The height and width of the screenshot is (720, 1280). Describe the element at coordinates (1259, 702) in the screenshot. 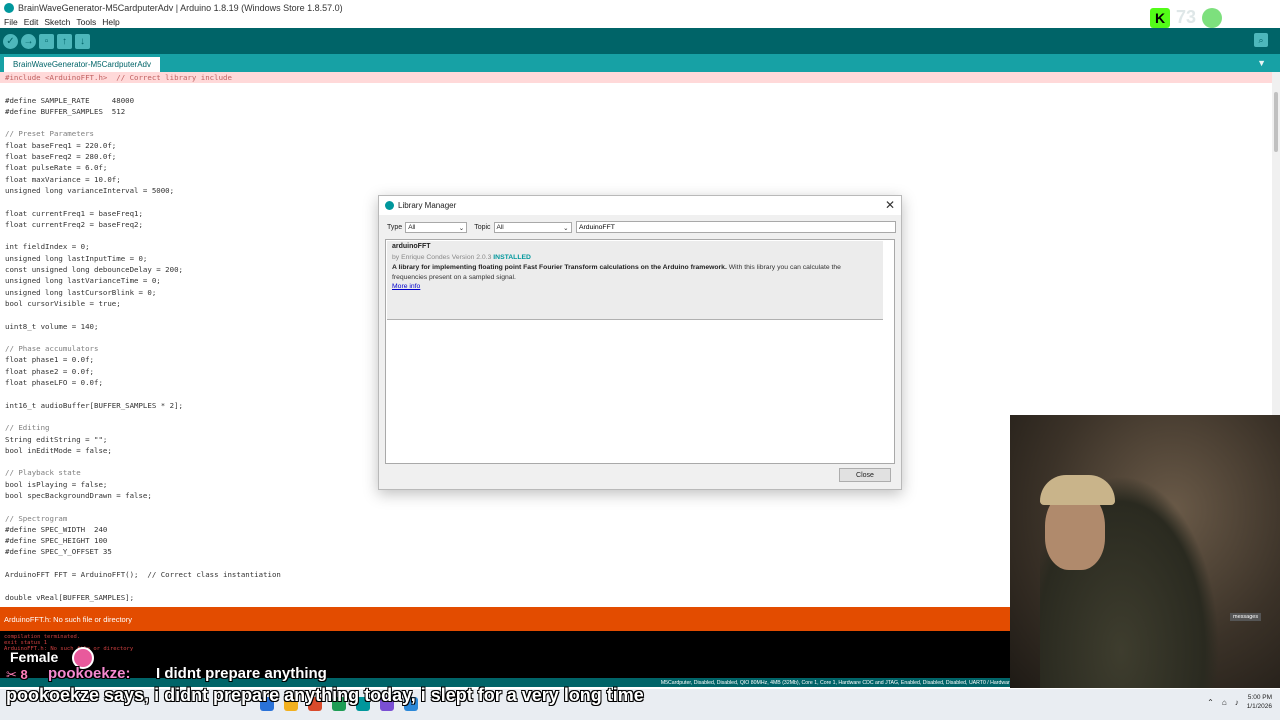

I see `taskbar-clock: 5:00 PM 1/1/2026` at that location.